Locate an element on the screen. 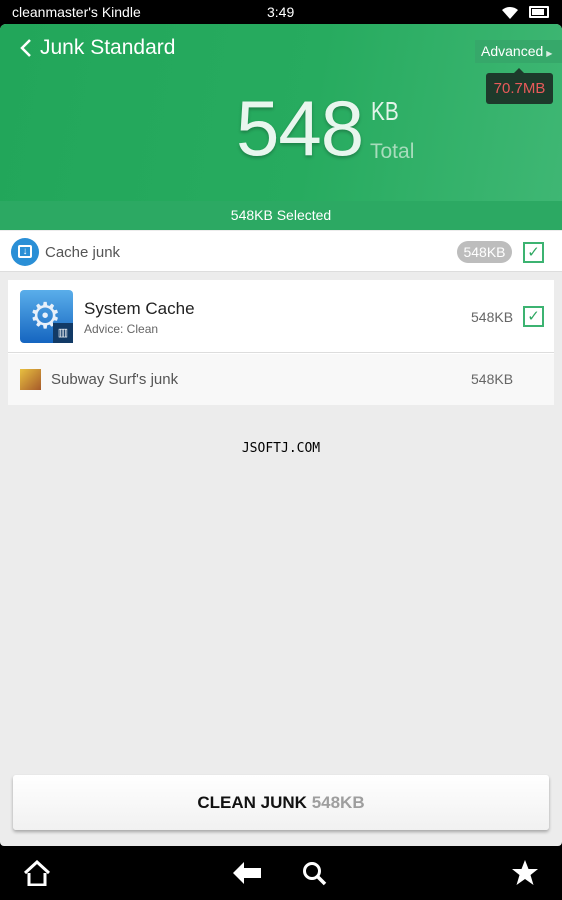 This screenshot has height=900, width=562. total-unit: KB is located at coordinates (385, 111).